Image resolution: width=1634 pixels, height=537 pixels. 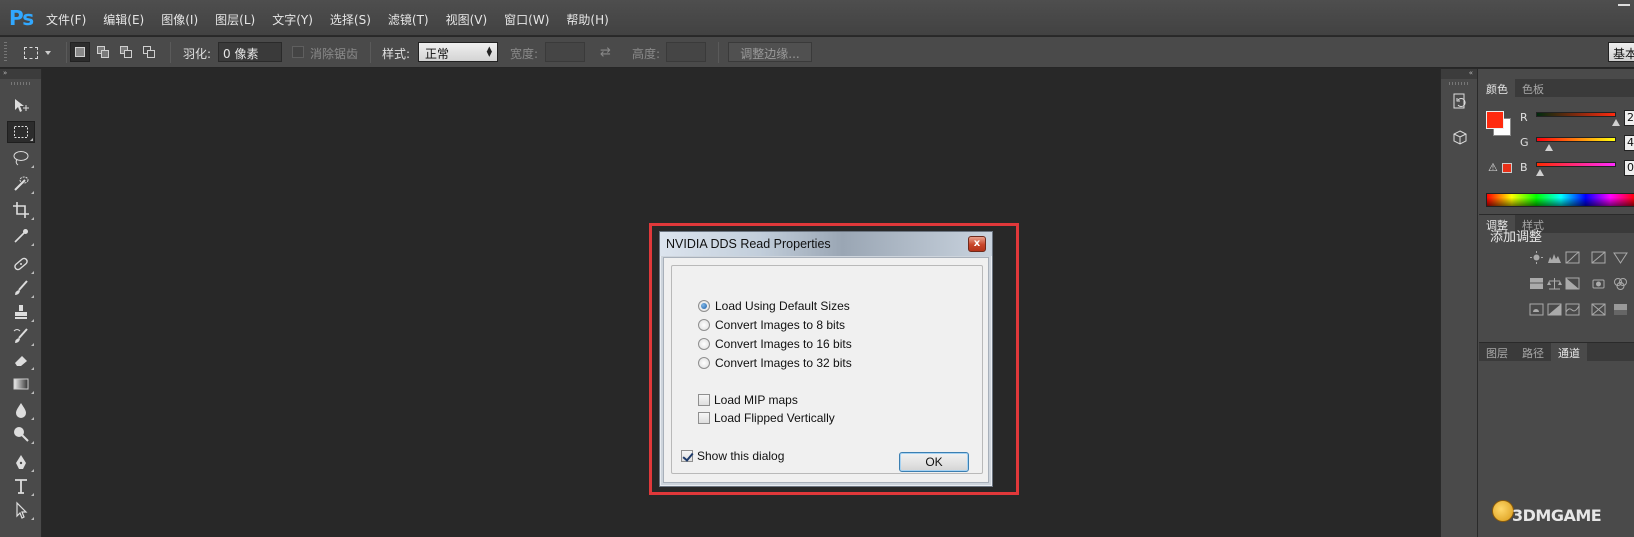 What do you see at coordinates (21, 210) in the screenshot?
I see `crop-tool` at bounding box center [21, 210].